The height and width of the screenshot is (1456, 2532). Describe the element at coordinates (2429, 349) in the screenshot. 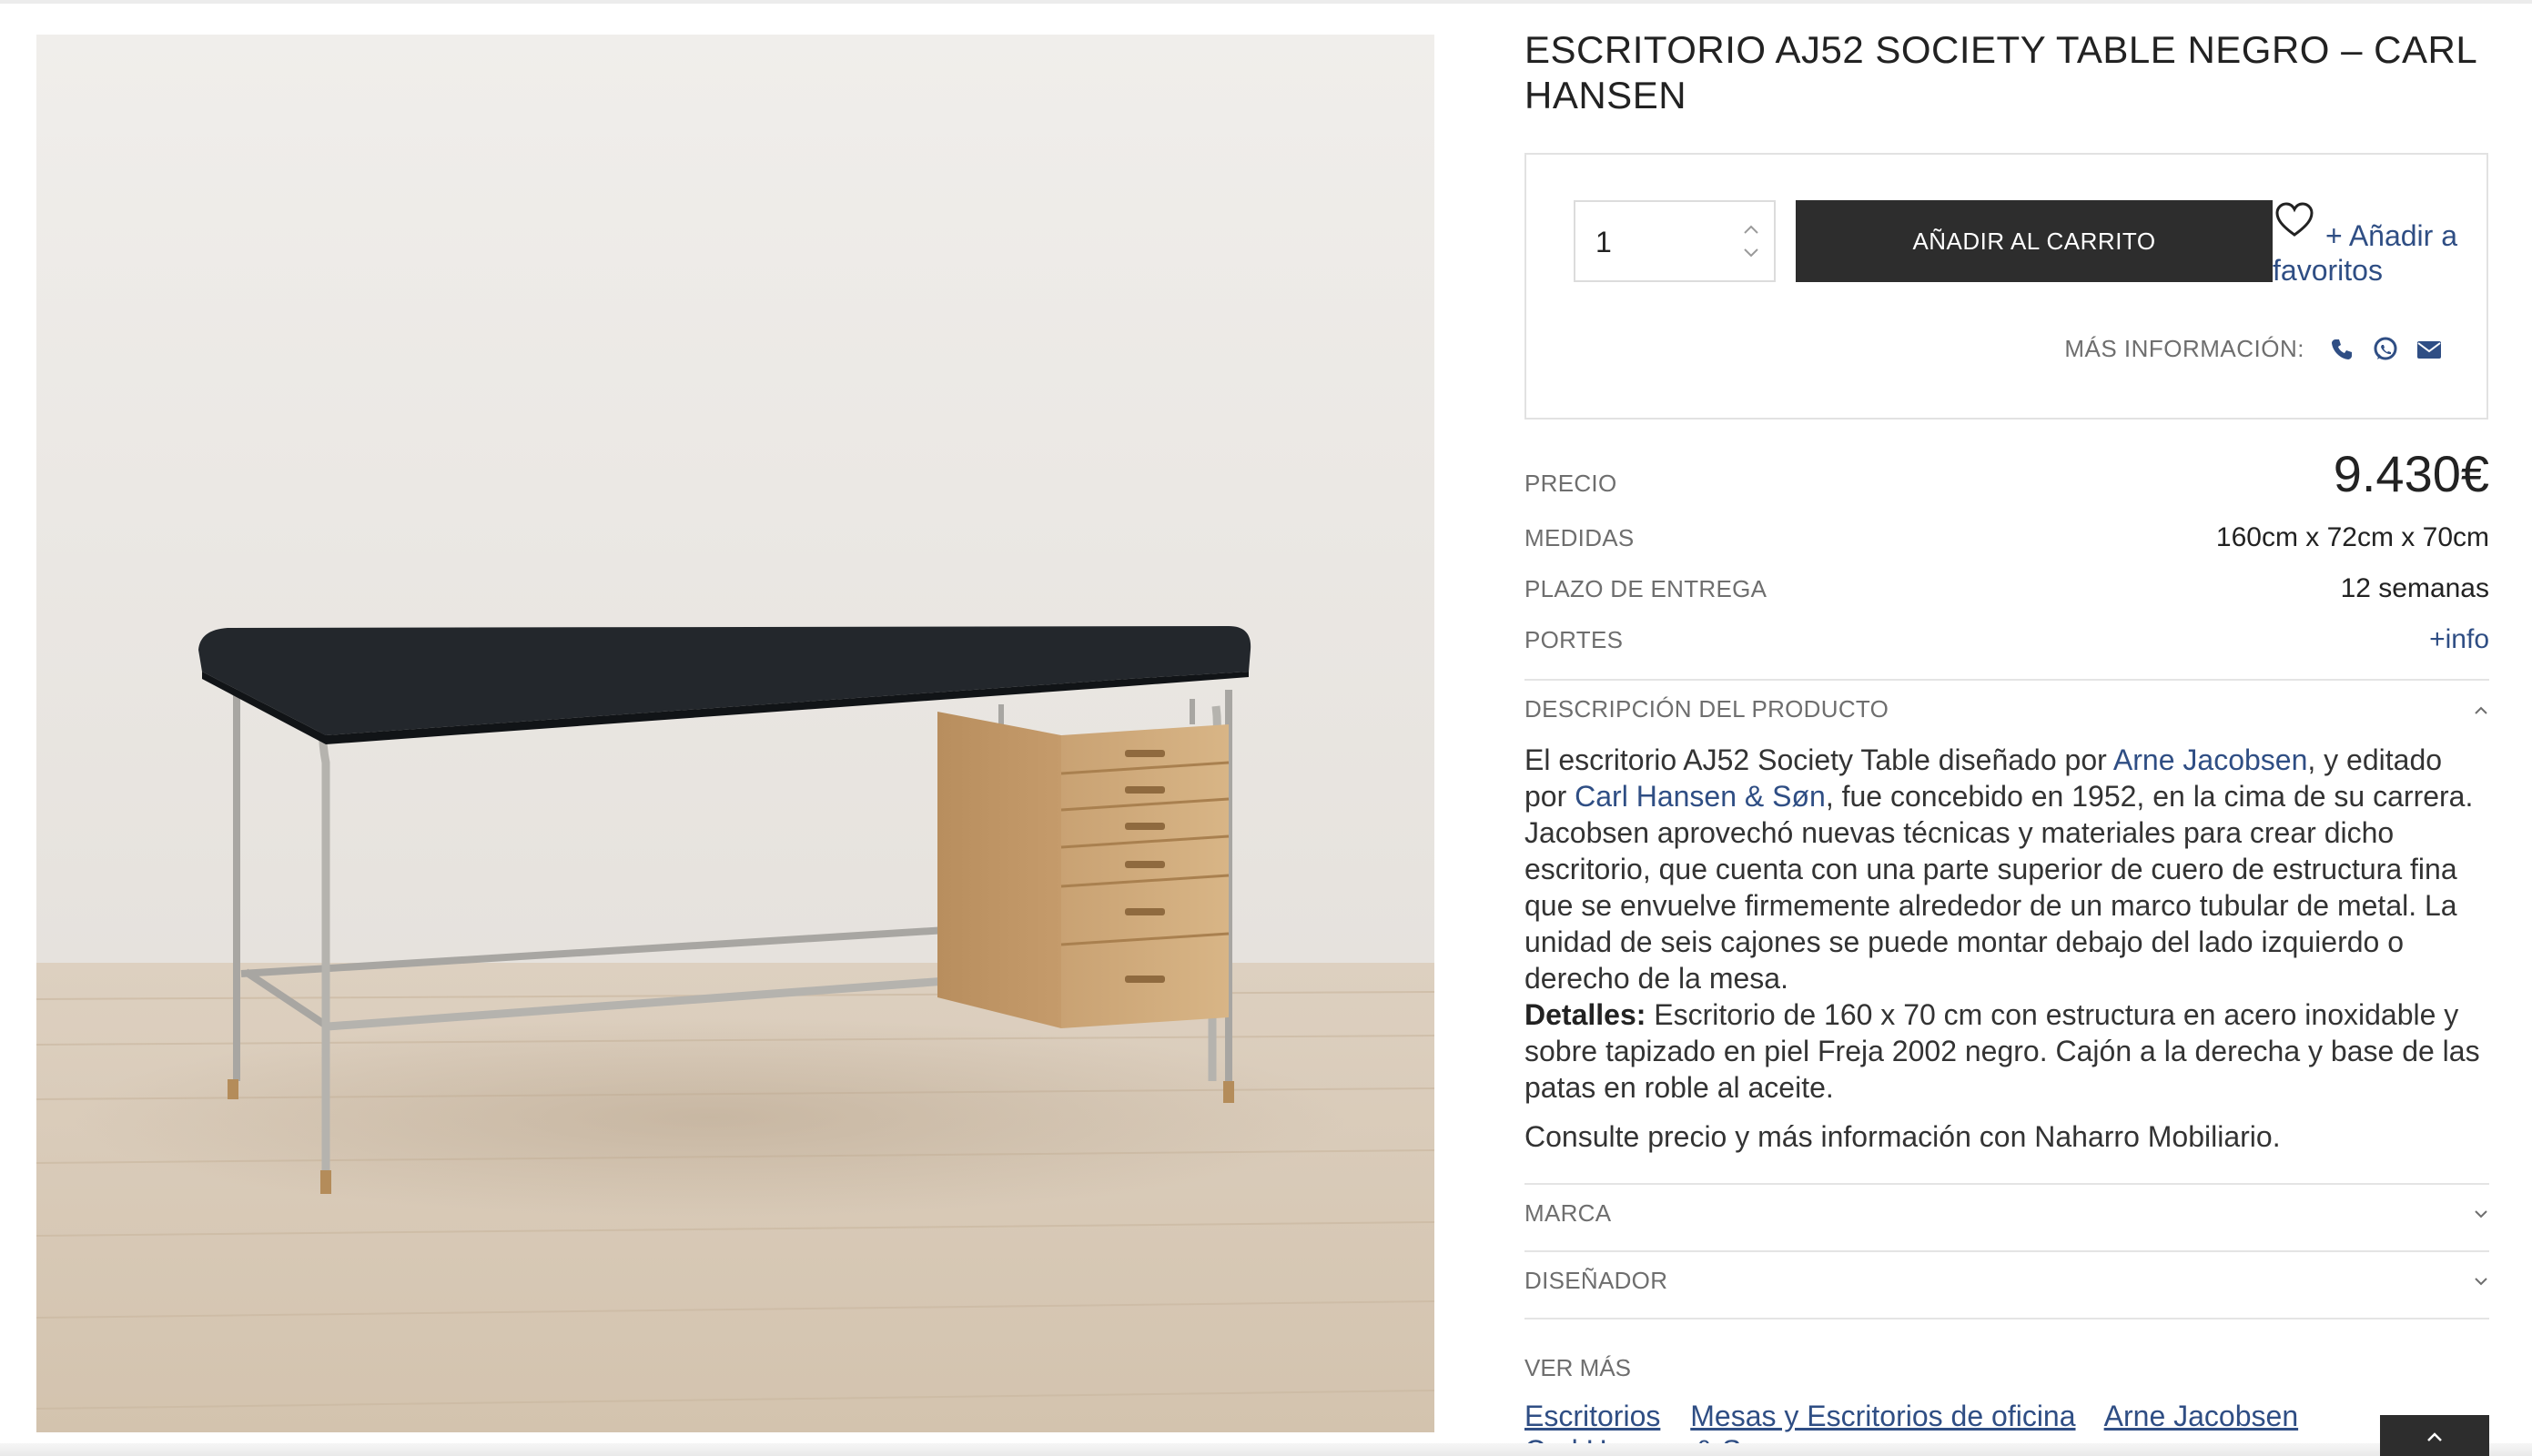

I see `envelope-icon` at that location.